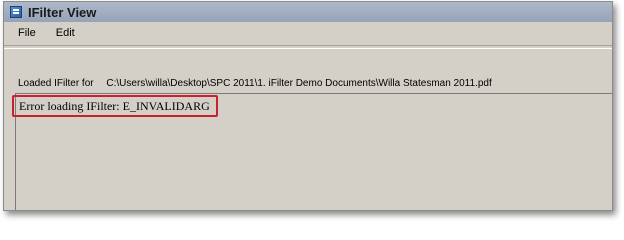  Describe the element at coordinates (25, 33) in the screenshot. I see `menu-file: File` at that location.